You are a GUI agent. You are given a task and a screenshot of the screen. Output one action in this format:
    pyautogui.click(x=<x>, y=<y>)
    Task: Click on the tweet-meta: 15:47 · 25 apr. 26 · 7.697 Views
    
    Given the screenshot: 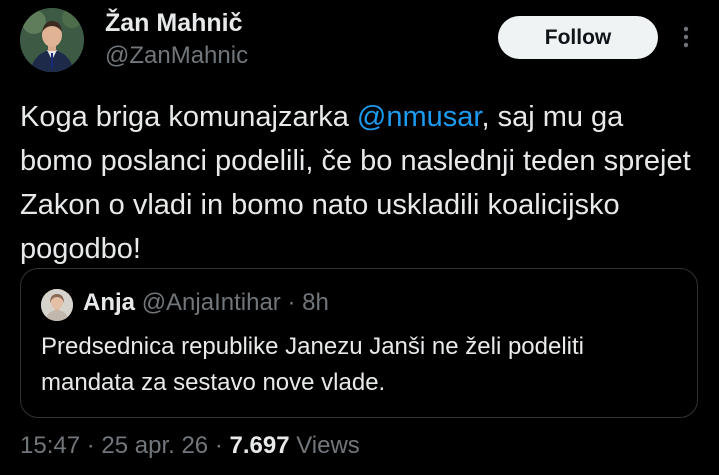 What is the action you would take?
    pyautogui.click(x=190, y=446)
    